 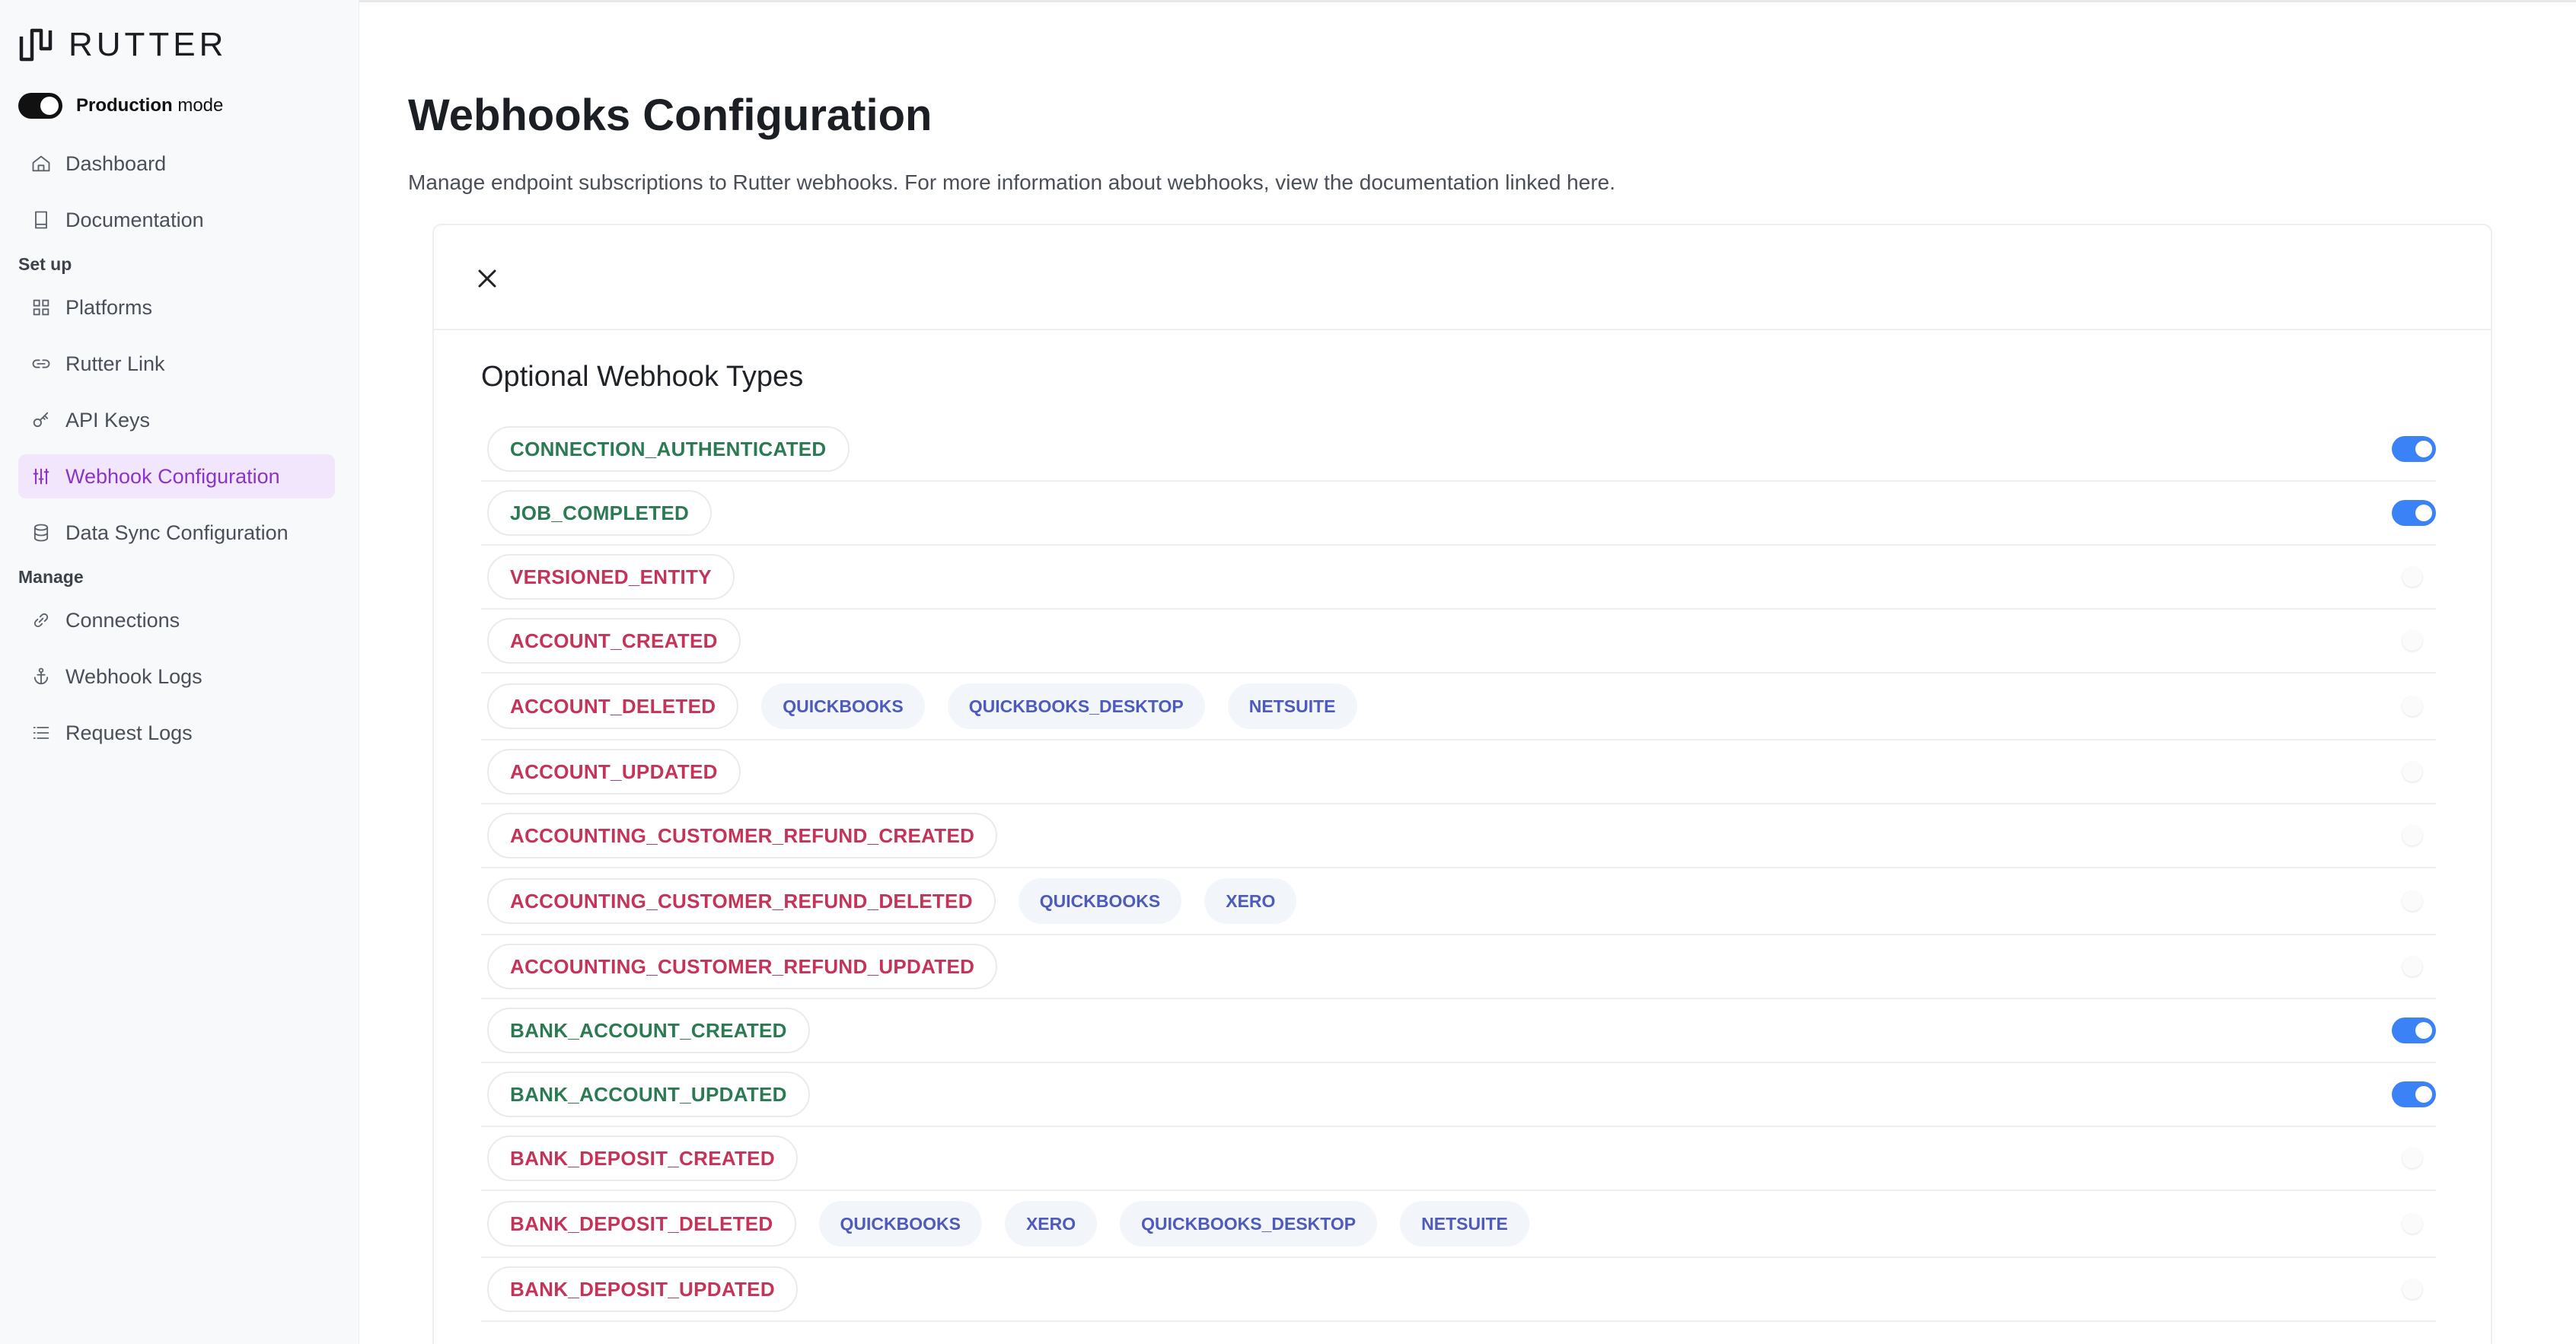 I want to click on webhook-row: ACCOUNT_UPDATED, so click(x=1458, y=772).